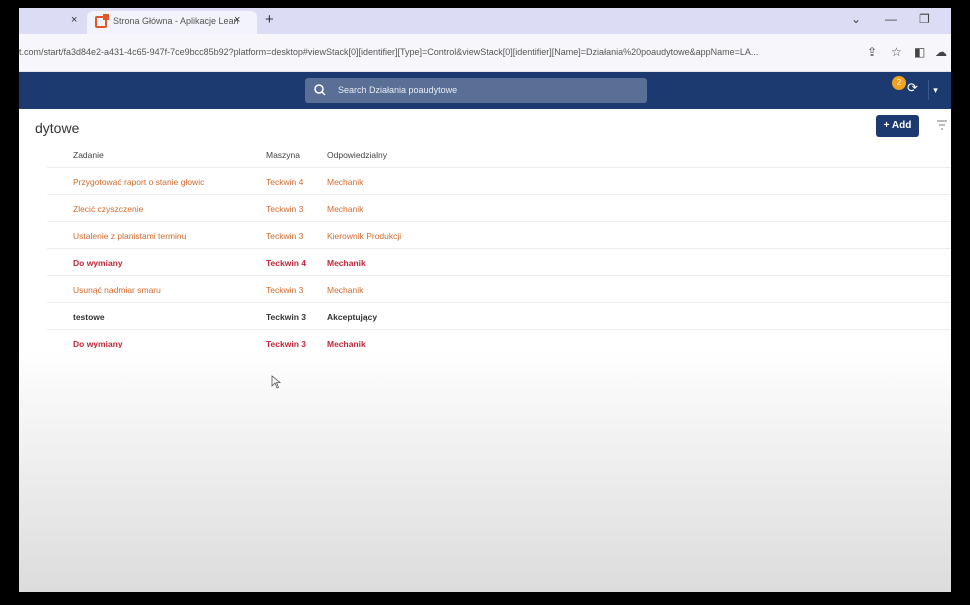  I want to click on table-row: Do wymiany Teckwin 4 Mechanik, so click(499, 262).